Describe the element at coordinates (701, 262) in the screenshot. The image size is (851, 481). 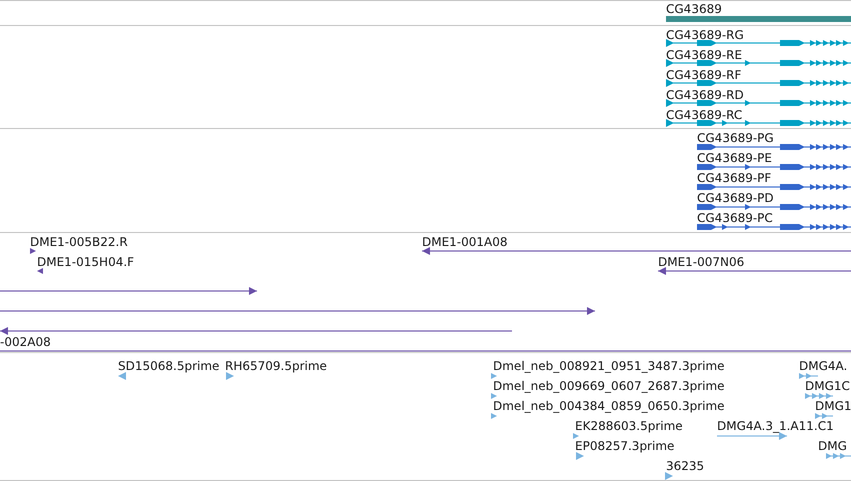
I see `feature-label: DME1-007N06` at that location.